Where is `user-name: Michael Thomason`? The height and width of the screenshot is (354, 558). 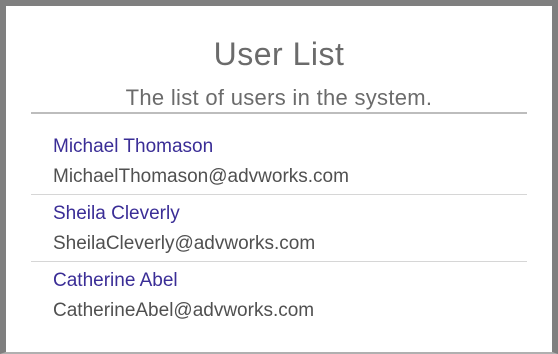
user-name: Michael Thomason is located at coordinates (133, 146).